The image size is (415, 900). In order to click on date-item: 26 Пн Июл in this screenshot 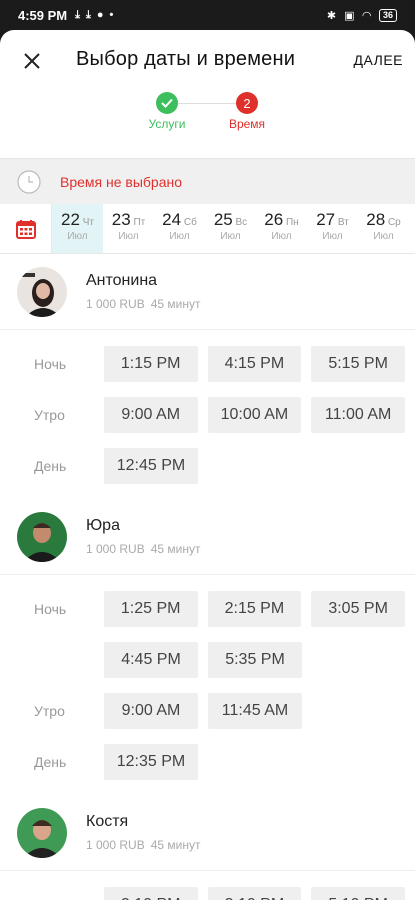, I will do `click(281, 228)`.